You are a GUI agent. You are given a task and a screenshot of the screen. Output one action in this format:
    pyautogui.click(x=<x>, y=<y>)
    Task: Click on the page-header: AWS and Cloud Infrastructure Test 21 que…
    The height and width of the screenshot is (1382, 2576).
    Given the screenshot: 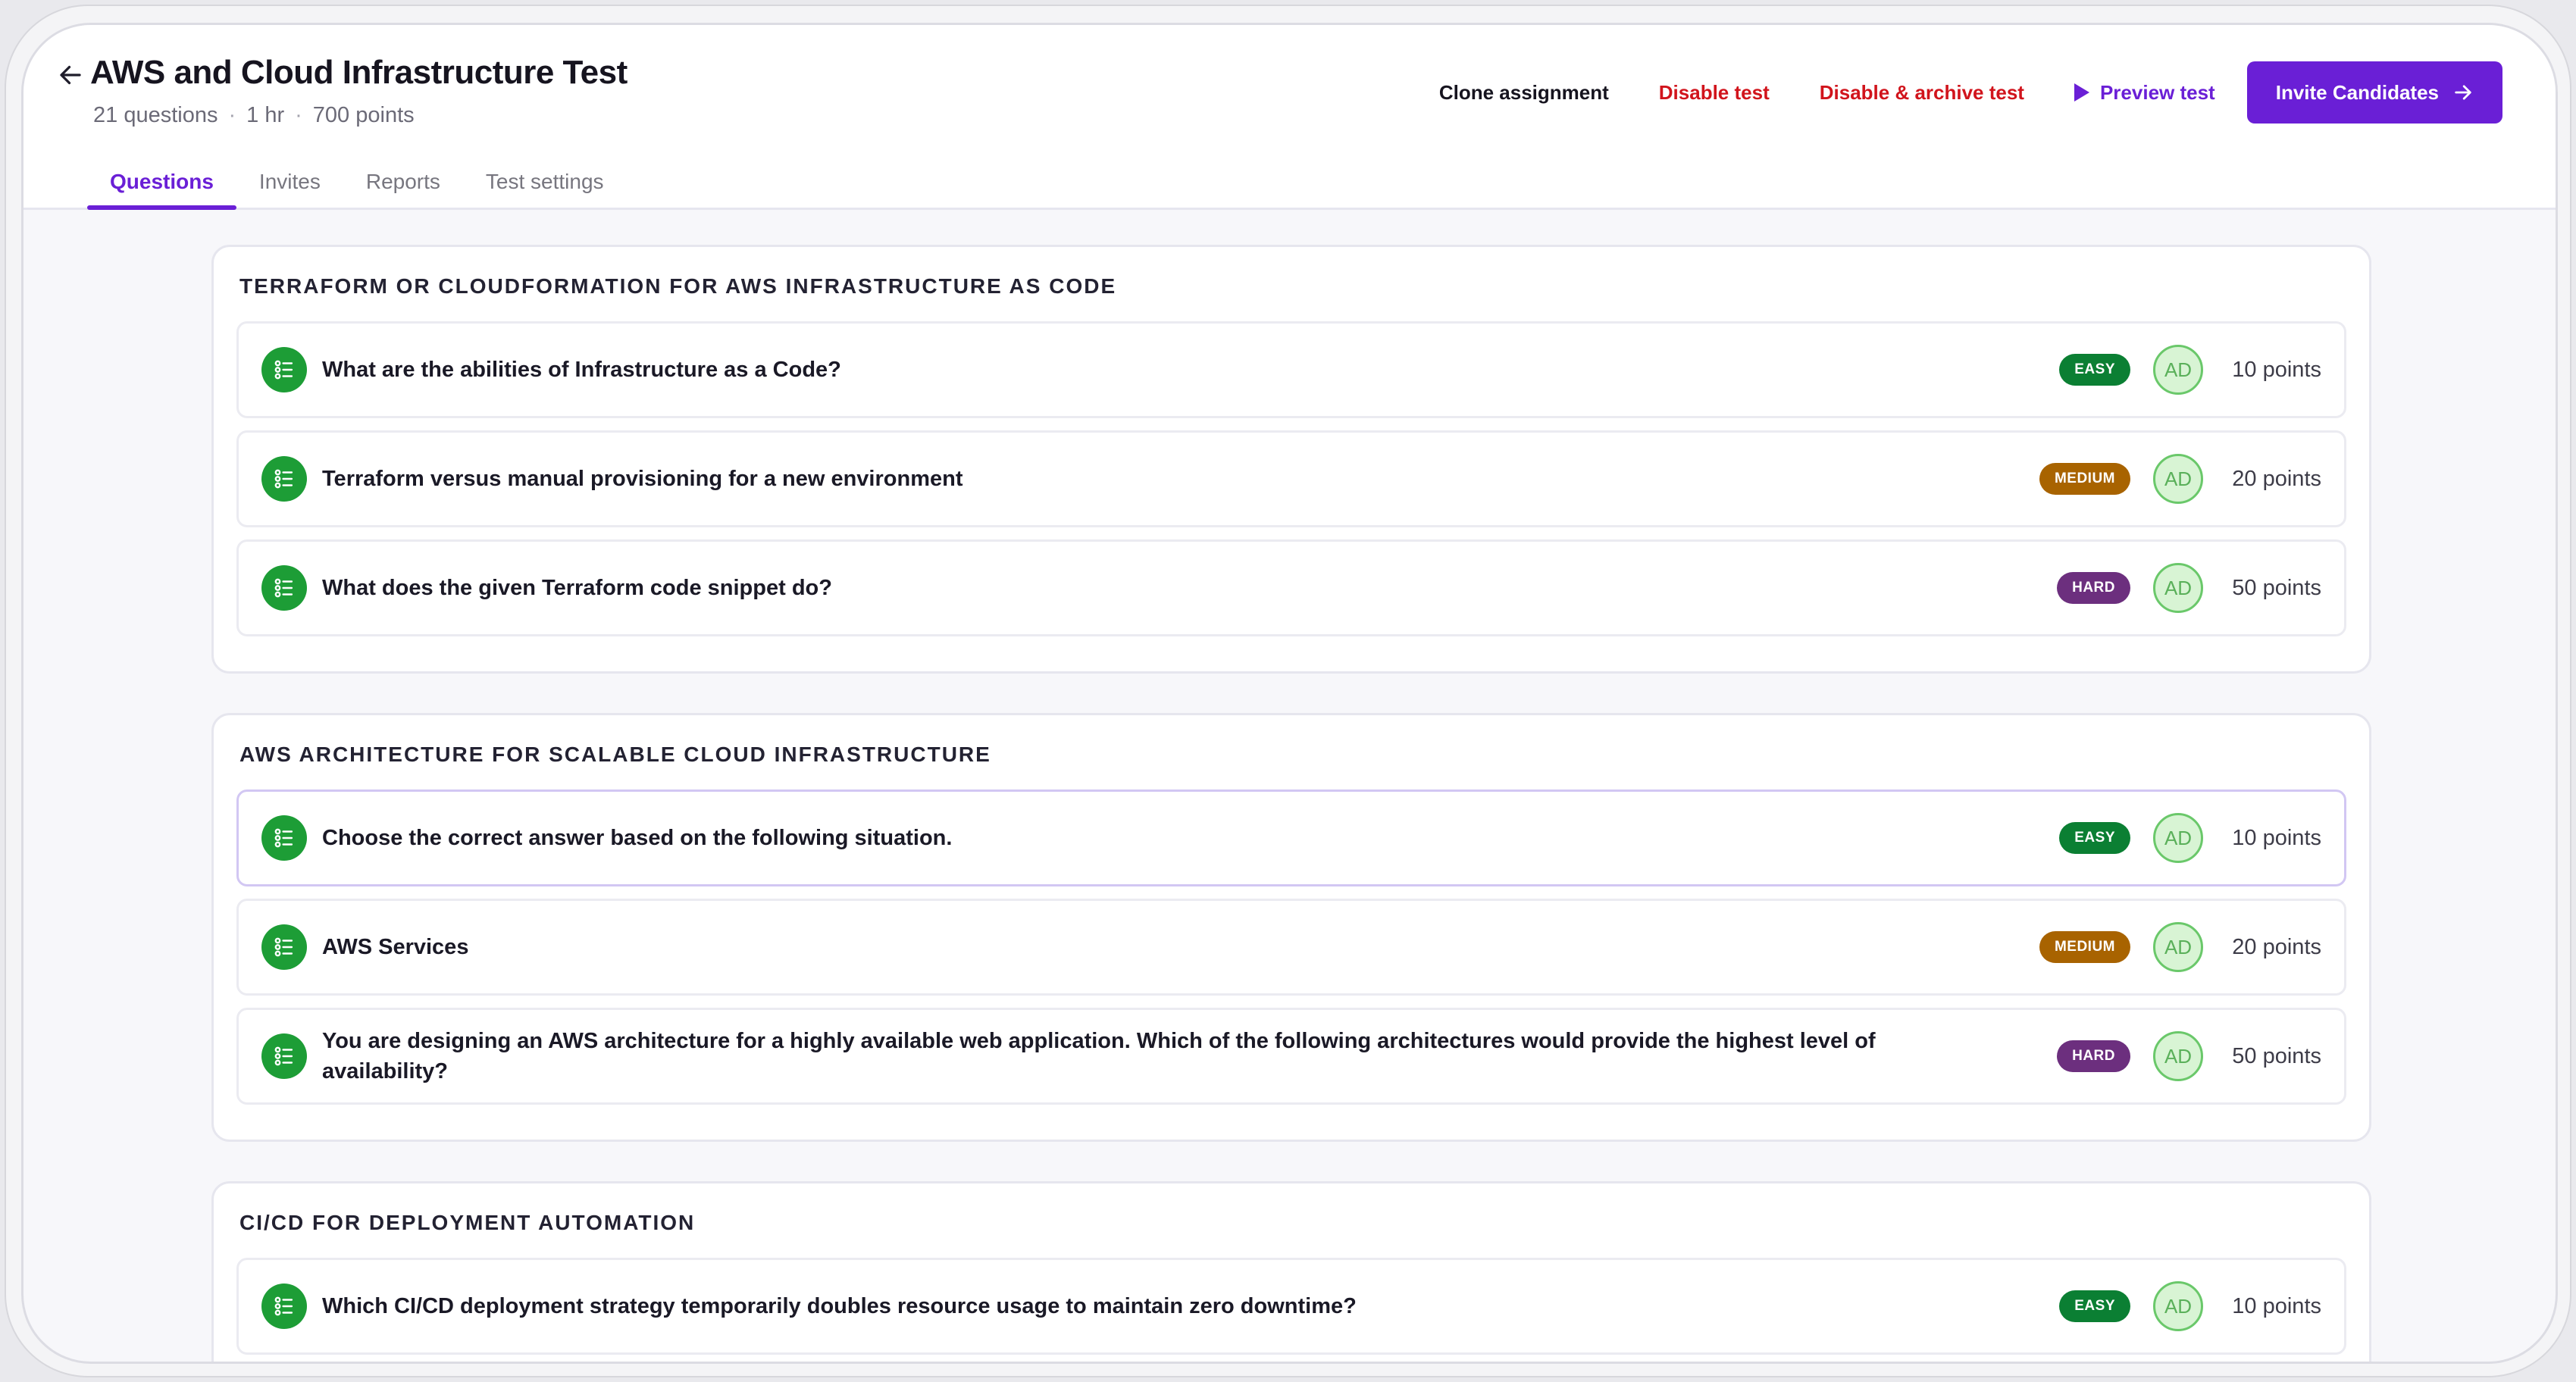 What is the action you would take?
    pyautogui.click(x=1289, y=118)
    